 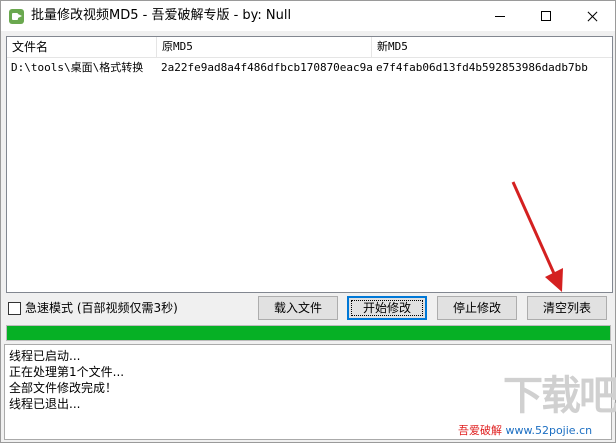 What do you see at coordinates (101, 308) in the screenshot?
I see `fast-mode-label: 急速模式 (百部视频仅需3秒)` at bounding box center [101, 308].